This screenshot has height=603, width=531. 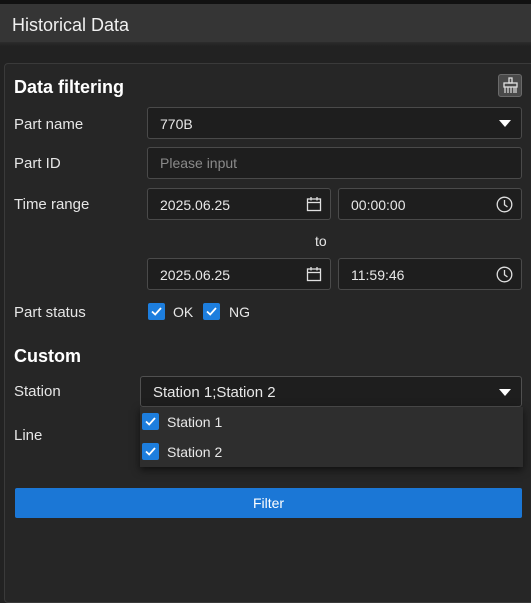 I want to click on section-title-data-filtering: Data filtering, so click(x=69, y=87).